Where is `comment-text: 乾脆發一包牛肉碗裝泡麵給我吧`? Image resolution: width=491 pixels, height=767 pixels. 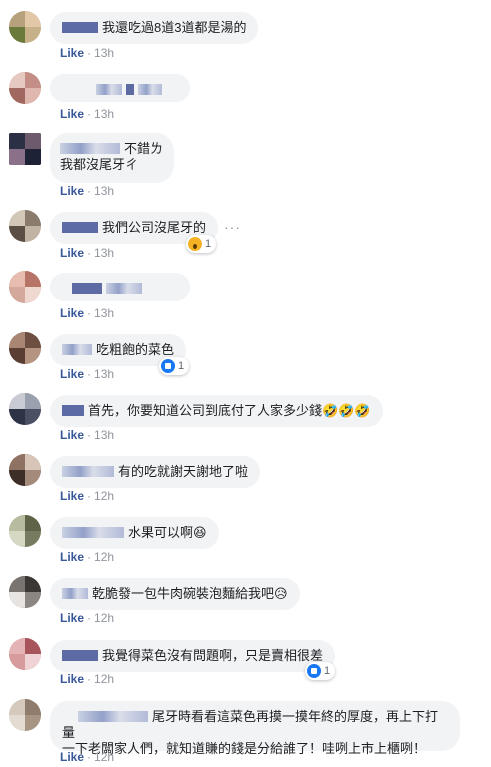
comment-text: 乾脆發一包牛肉碗裝泡麵給我吧 is located at coordinates (183, 593).